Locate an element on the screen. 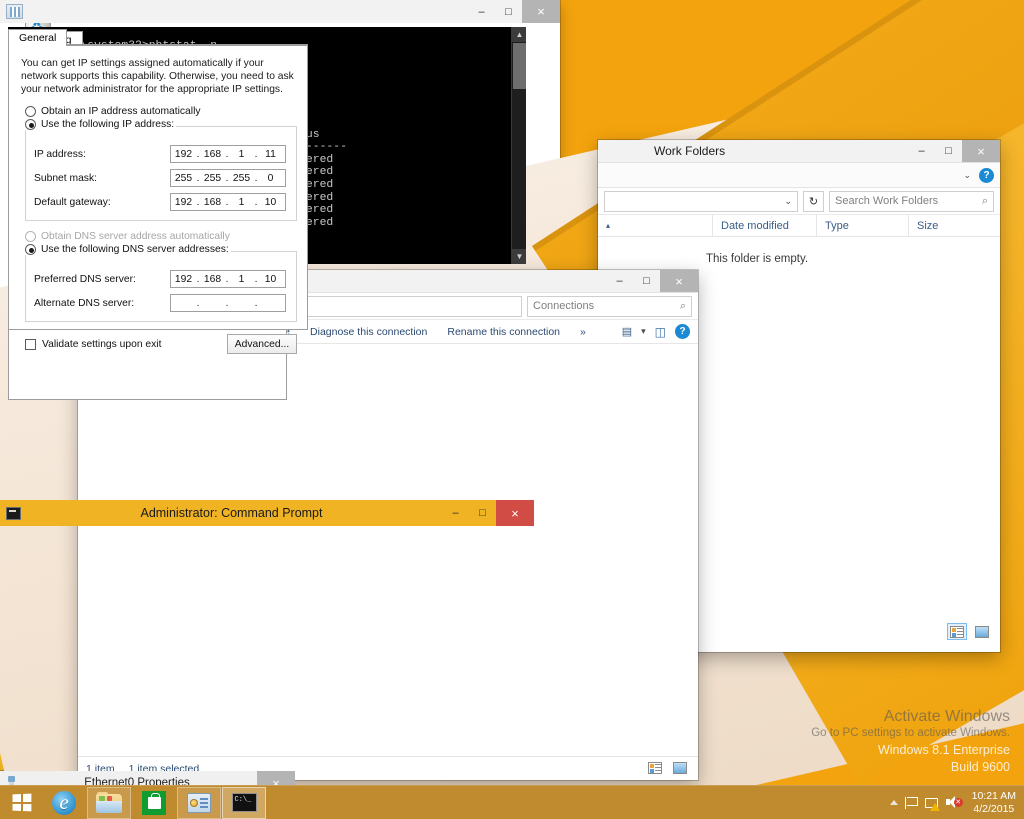  column-size: Size is located at coordinates (948, 225).